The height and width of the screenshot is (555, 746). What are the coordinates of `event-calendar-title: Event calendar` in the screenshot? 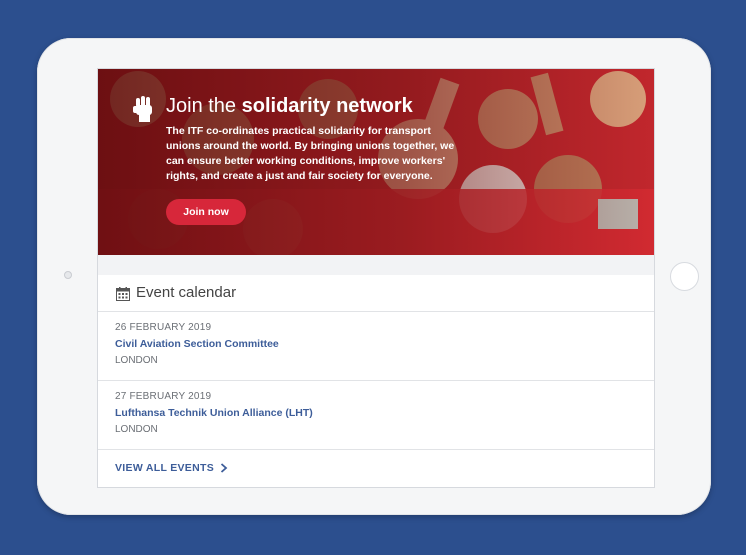 It's located at (186, 292).